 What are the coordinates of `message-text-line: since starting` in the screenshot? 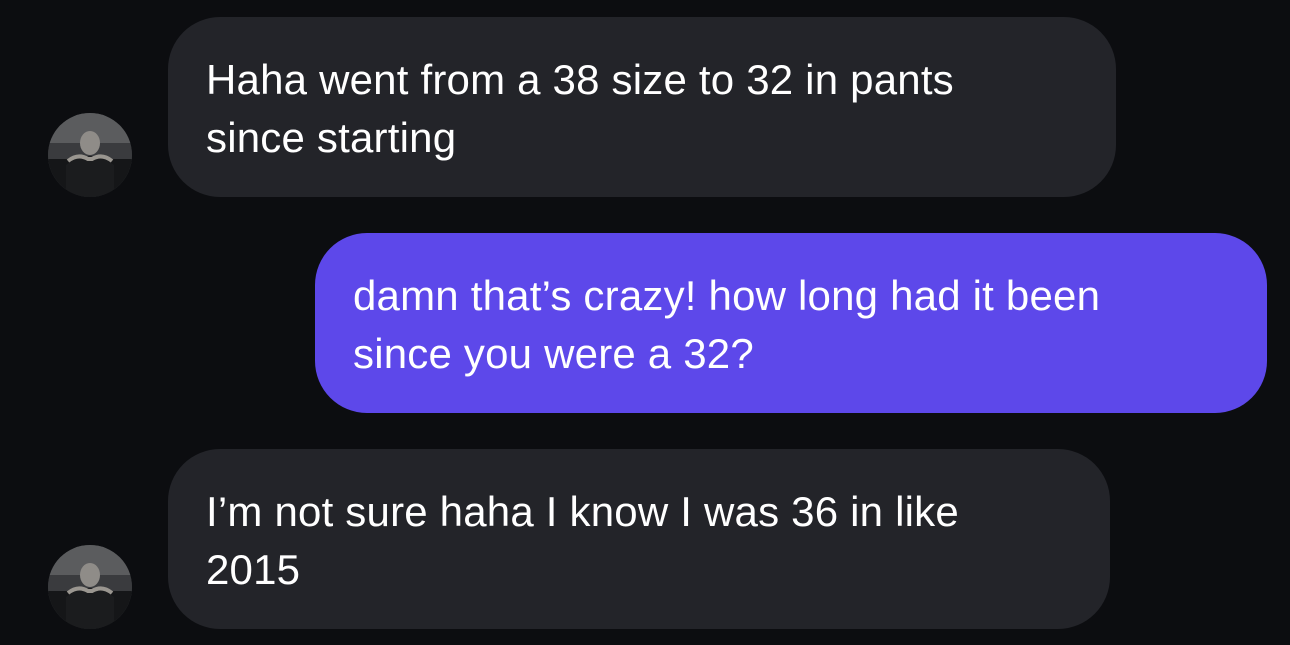 It's located at (331, 137).